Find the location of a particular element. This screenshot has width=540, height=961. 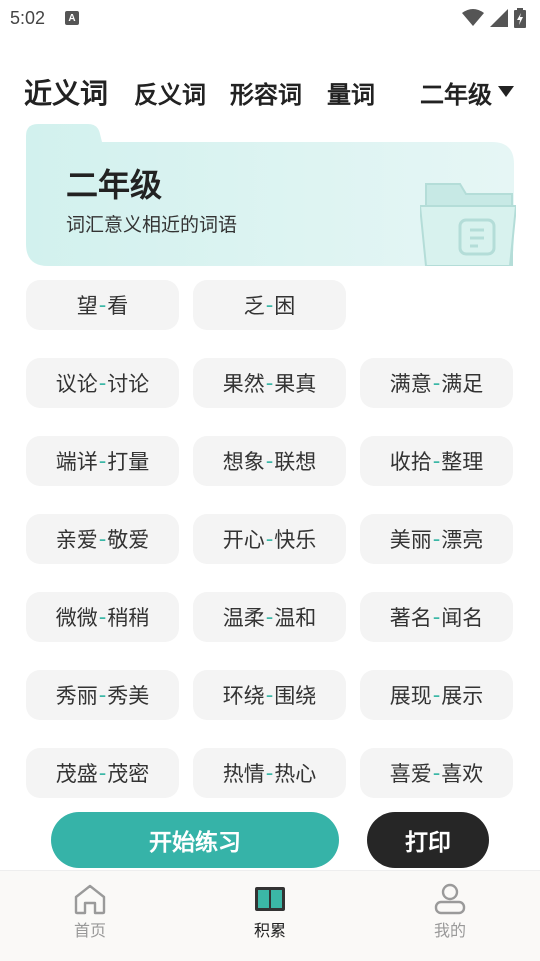

word-b: 围绕 is located at coordinates (295, 696).